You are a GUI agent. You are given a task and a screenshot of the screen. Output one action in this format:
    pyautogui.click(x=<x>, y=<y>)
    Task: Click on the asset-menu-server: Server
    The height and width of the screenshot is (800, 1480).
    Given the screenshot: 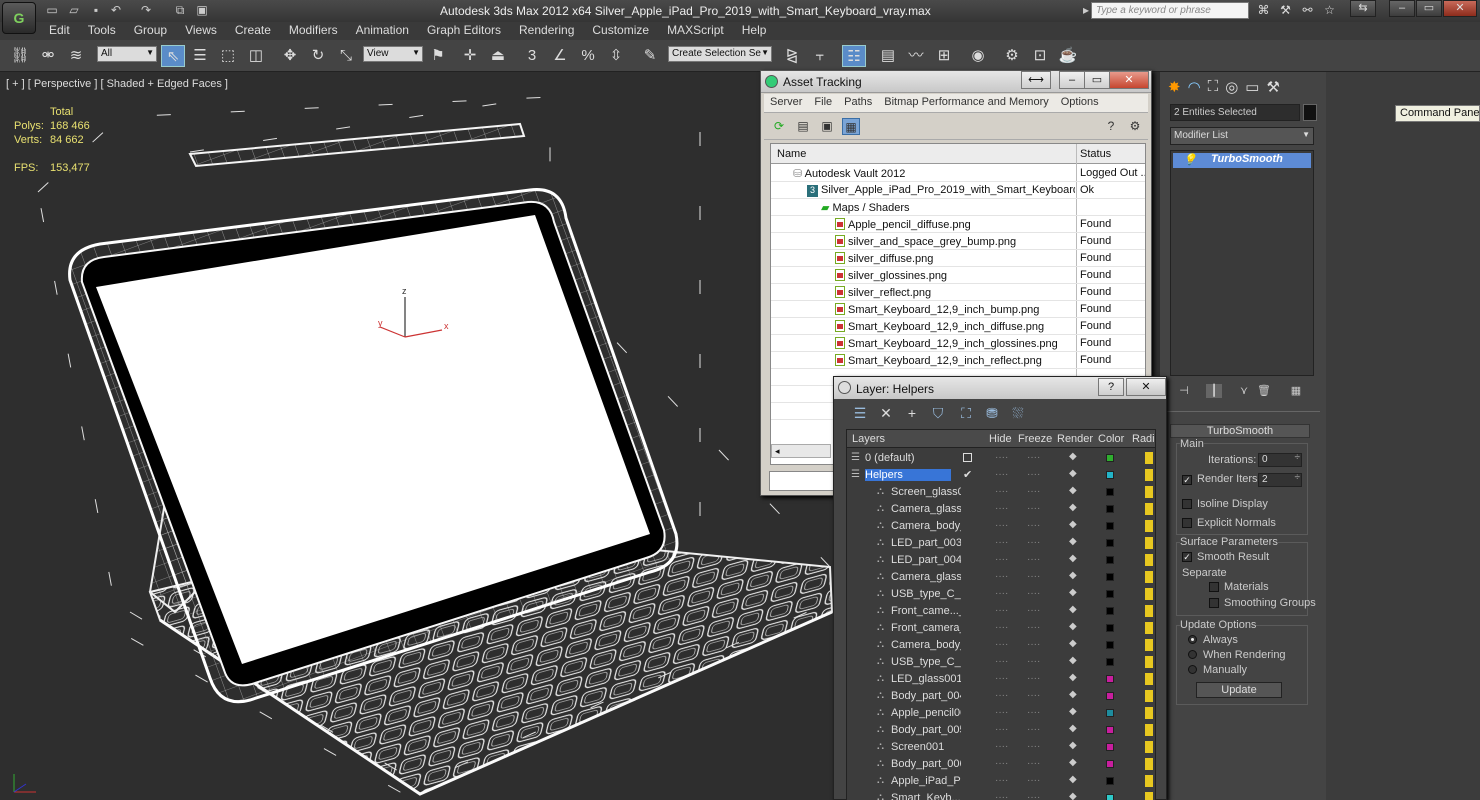 What is the action you would take?
    pyautogui.click(x=786, y=103)
    